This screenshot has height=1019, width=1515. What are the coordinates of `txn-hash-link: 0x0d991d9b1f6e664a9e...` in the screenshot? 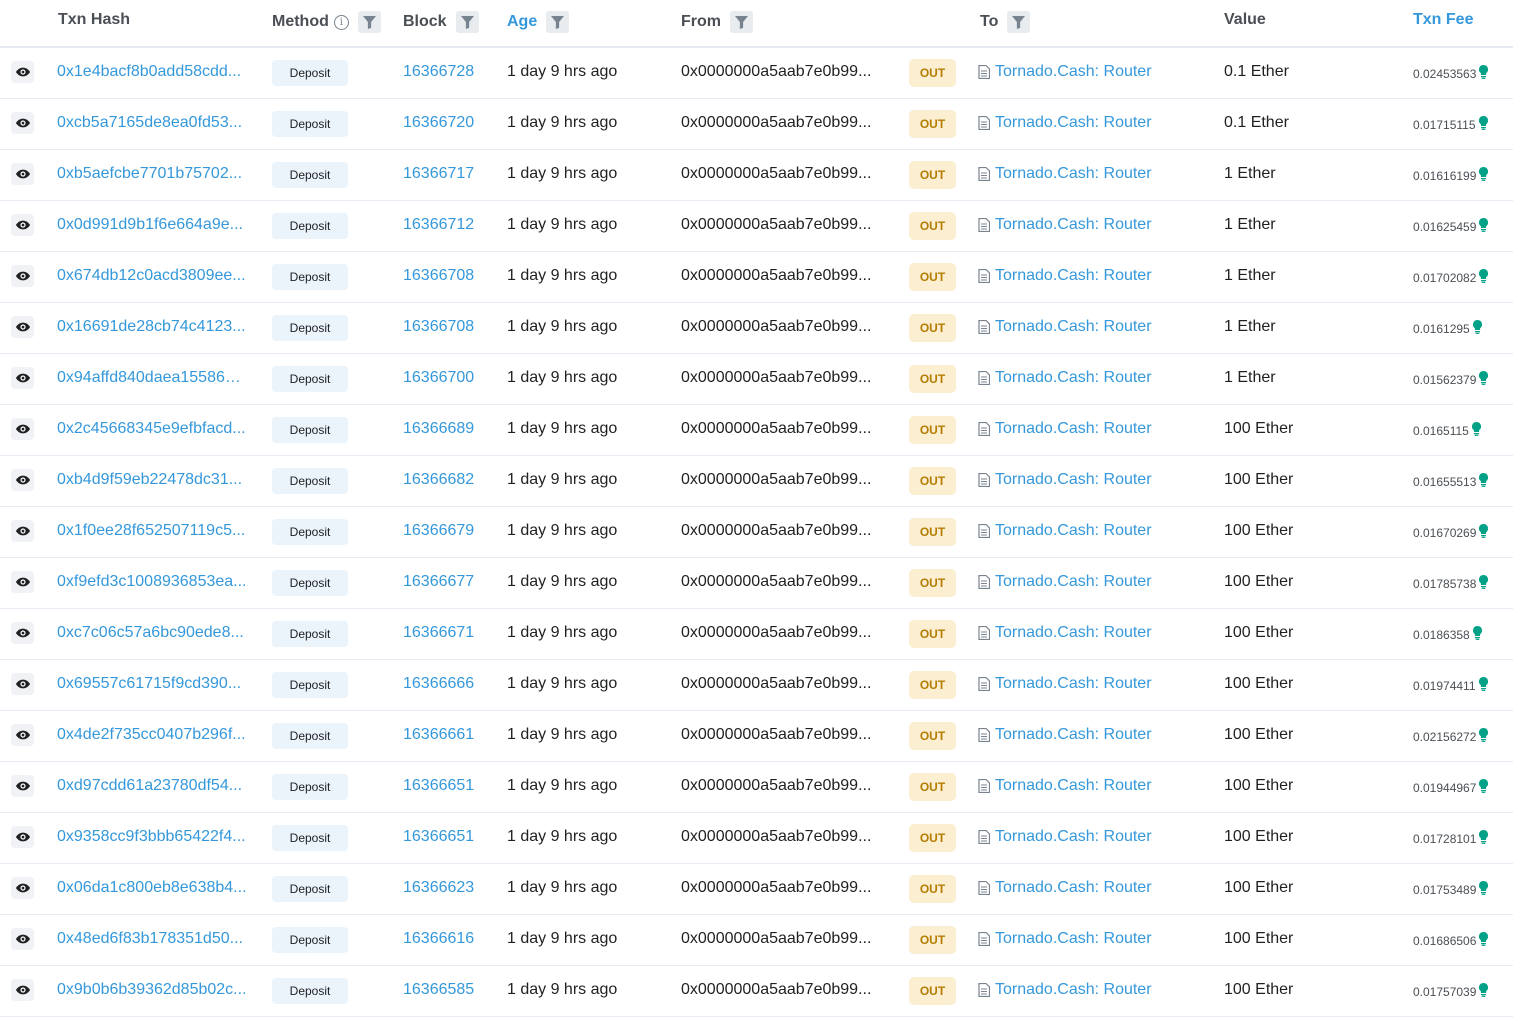 It's located at (152, 225).